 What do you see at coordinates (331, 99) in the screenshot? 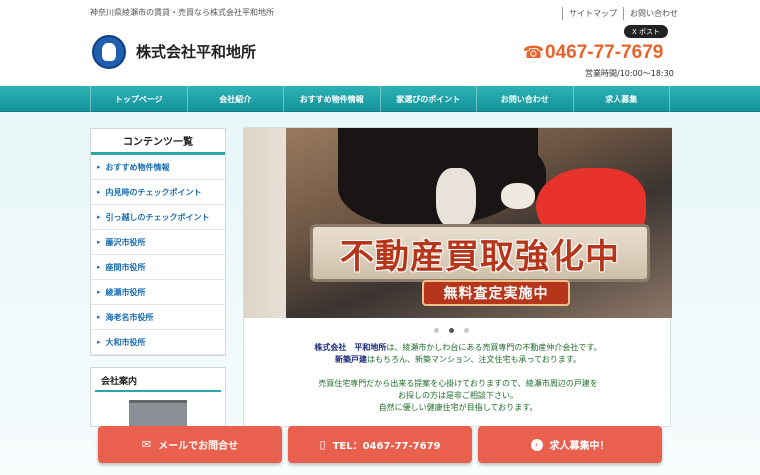
I see `nav-properties: おすすめ物件情報` at bounding box center [331, 99].